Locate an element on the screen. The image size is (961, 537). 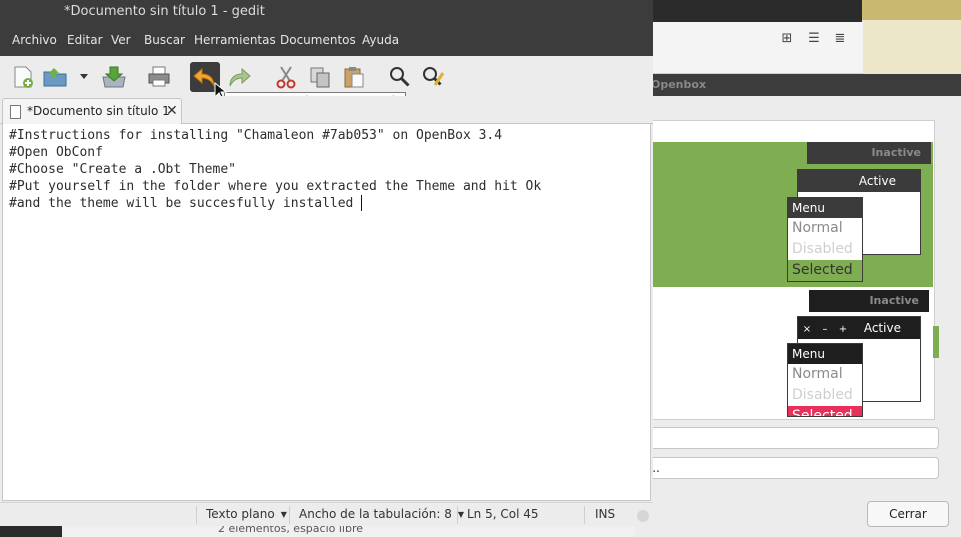
preview-menu-header-2: Menu is located at coordinates (825, 354).